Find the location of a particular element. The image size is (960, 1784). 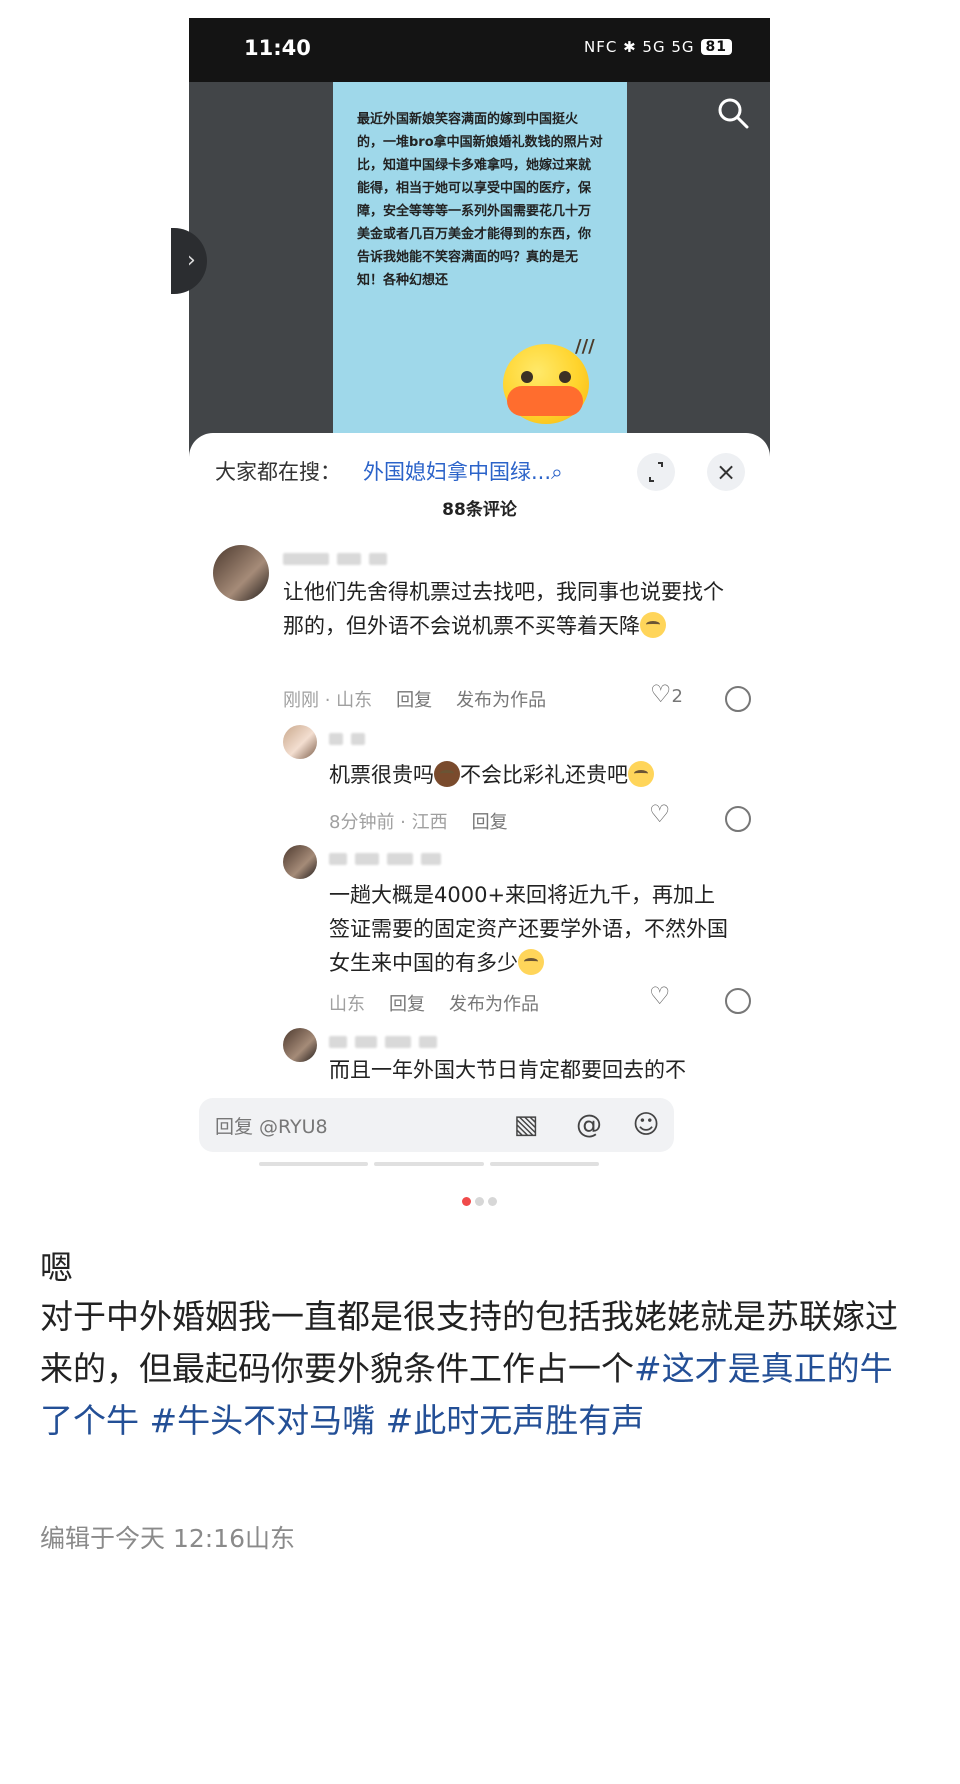

status-bar: 11:40 NFC ✱ 5G 5G 81 is located at coordinates (479, 50).